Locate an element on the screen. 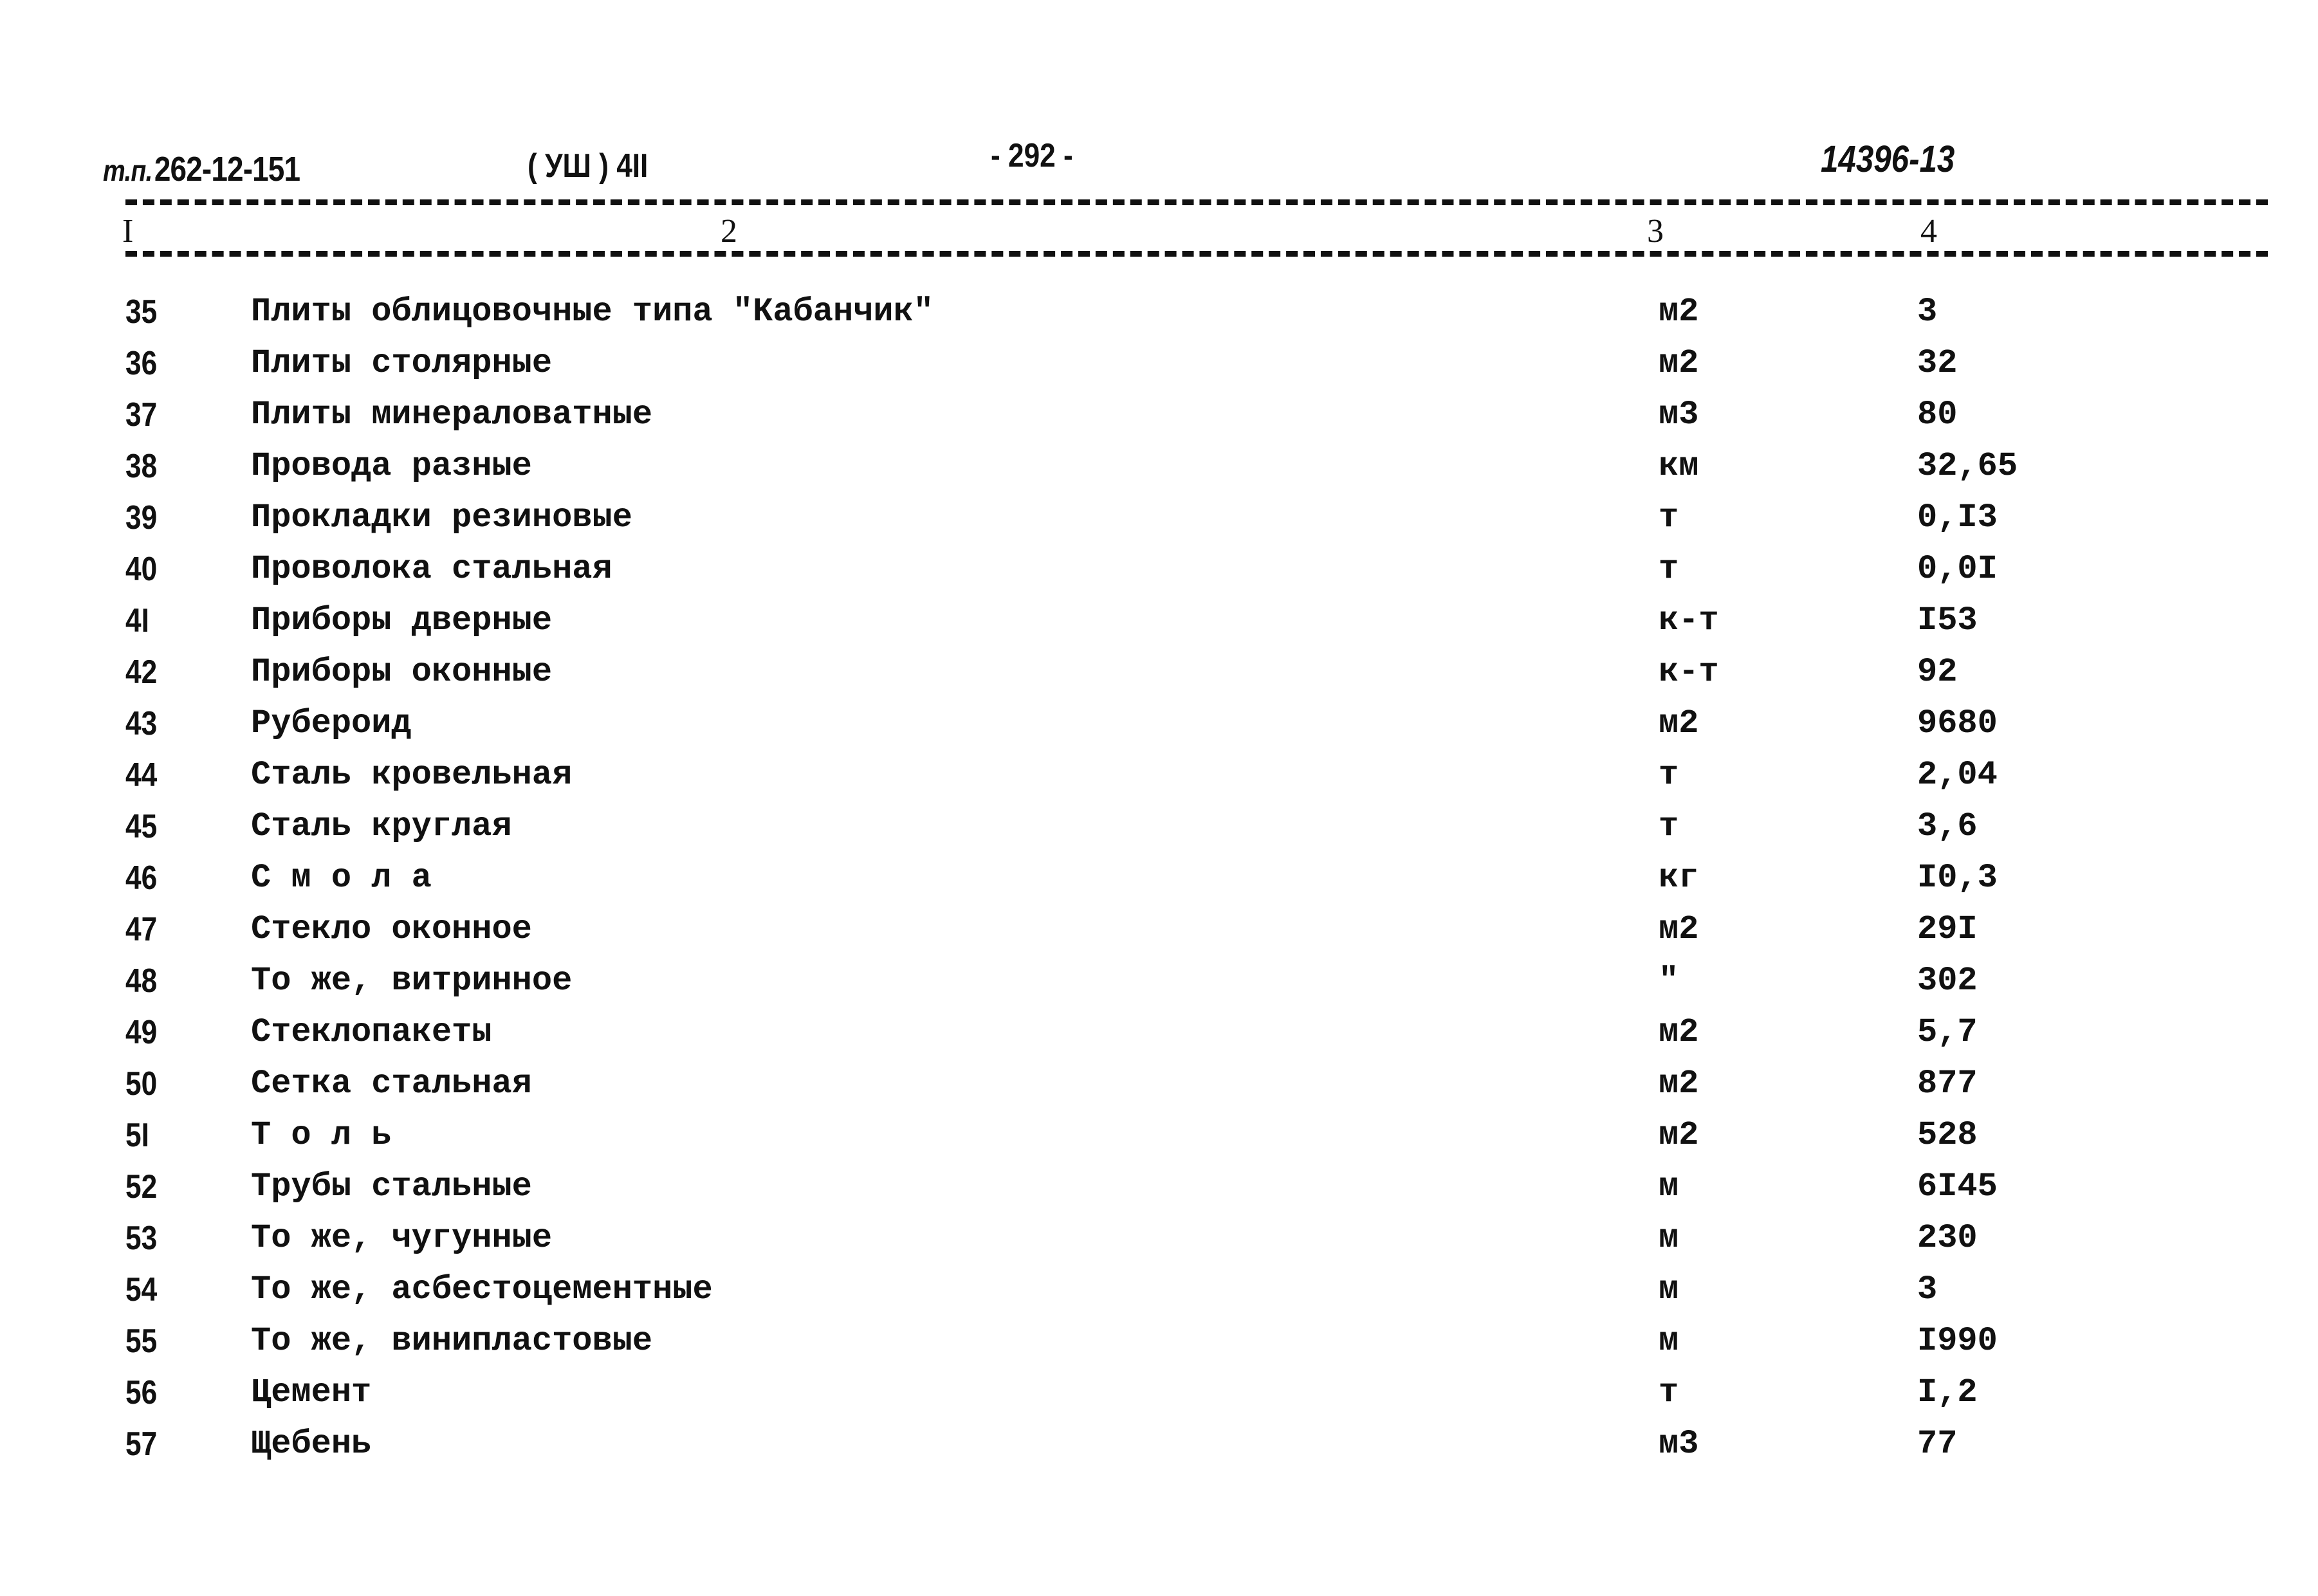 The height and width of the screenshot is (1596, 2318). document-code-prefix: т.п. is located at coordinates (128, 170).